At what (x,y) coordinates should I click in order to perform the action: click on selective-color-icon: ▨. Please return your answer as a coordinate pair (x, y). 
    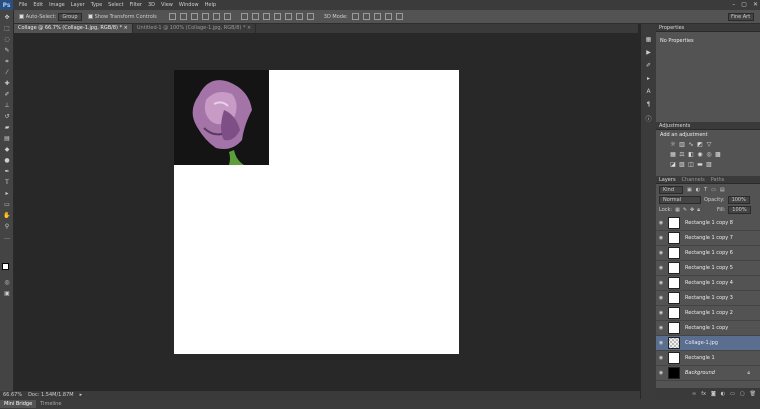
    Looking at the image, I should click on (709, 165).